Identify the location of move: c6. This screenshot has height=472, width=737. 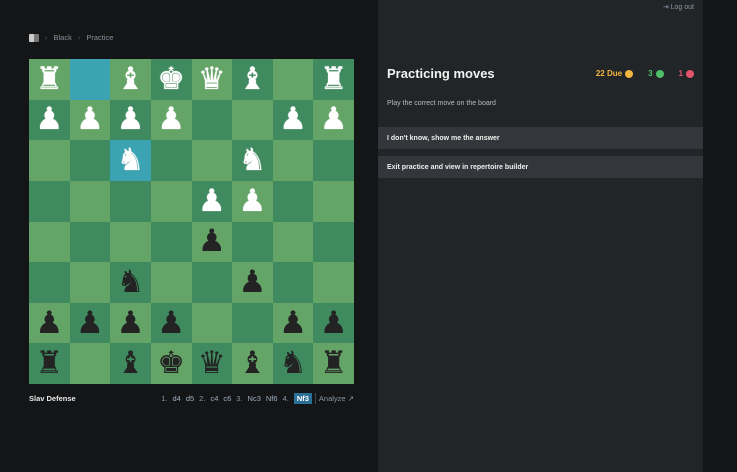
(227, 398).